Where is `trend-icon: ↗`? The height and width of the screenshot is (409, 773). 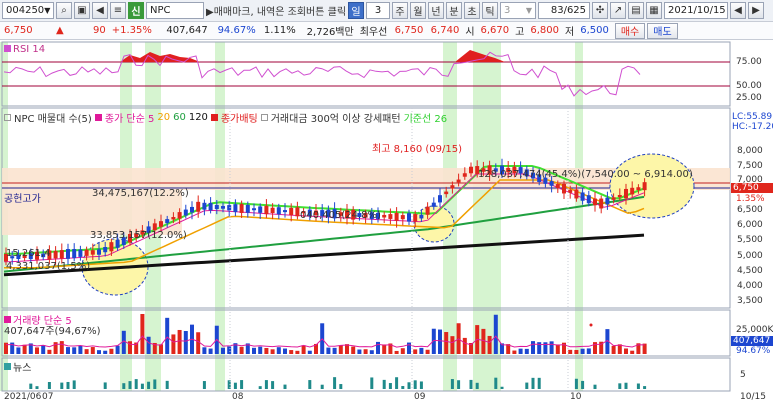 trend-icon: ↗ is located at coordinates (618, 10).